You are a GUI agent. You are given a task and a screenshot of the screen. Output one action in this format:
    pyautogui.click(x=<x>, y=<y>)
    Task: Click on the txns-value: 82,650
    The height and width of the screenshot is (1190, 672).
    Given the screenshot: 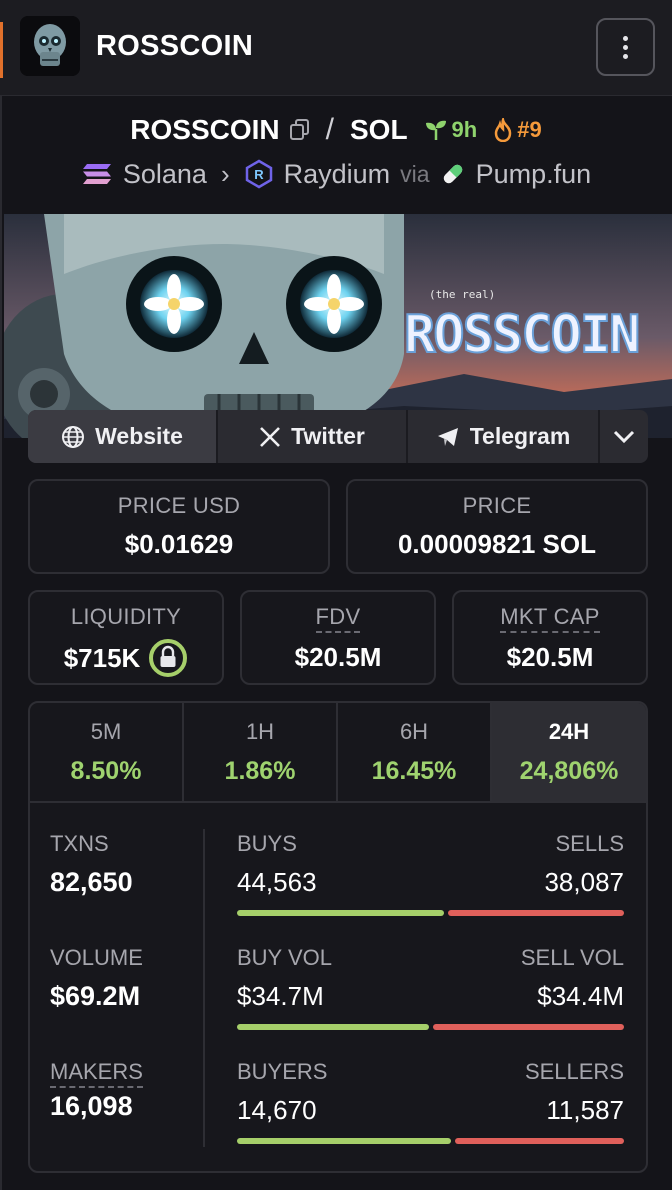 What is the action you would take?
    pyautogui.click(x=91, y=882)
    